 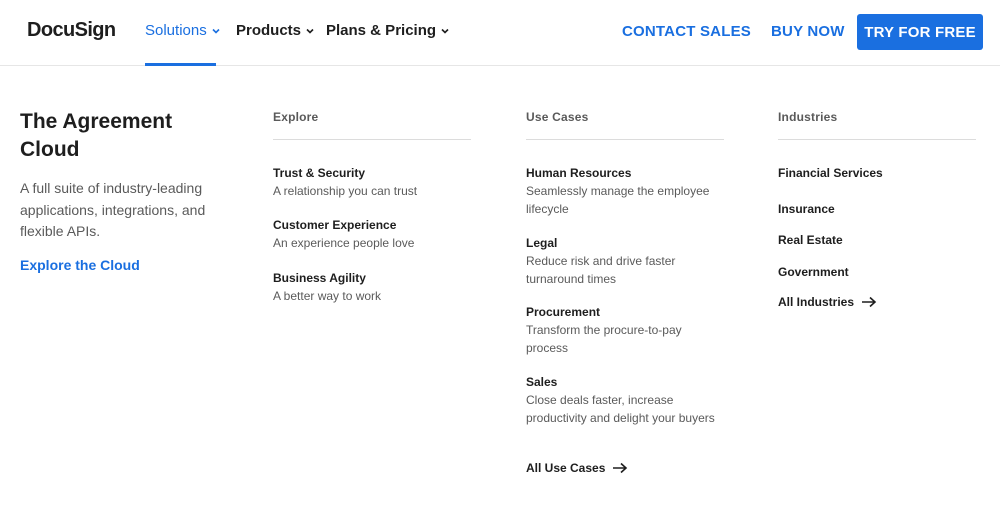 What do you see at coordinates (877, 272) in the screenshot?
I see `menu-item-government: Government` at bounding box center [877, 272].